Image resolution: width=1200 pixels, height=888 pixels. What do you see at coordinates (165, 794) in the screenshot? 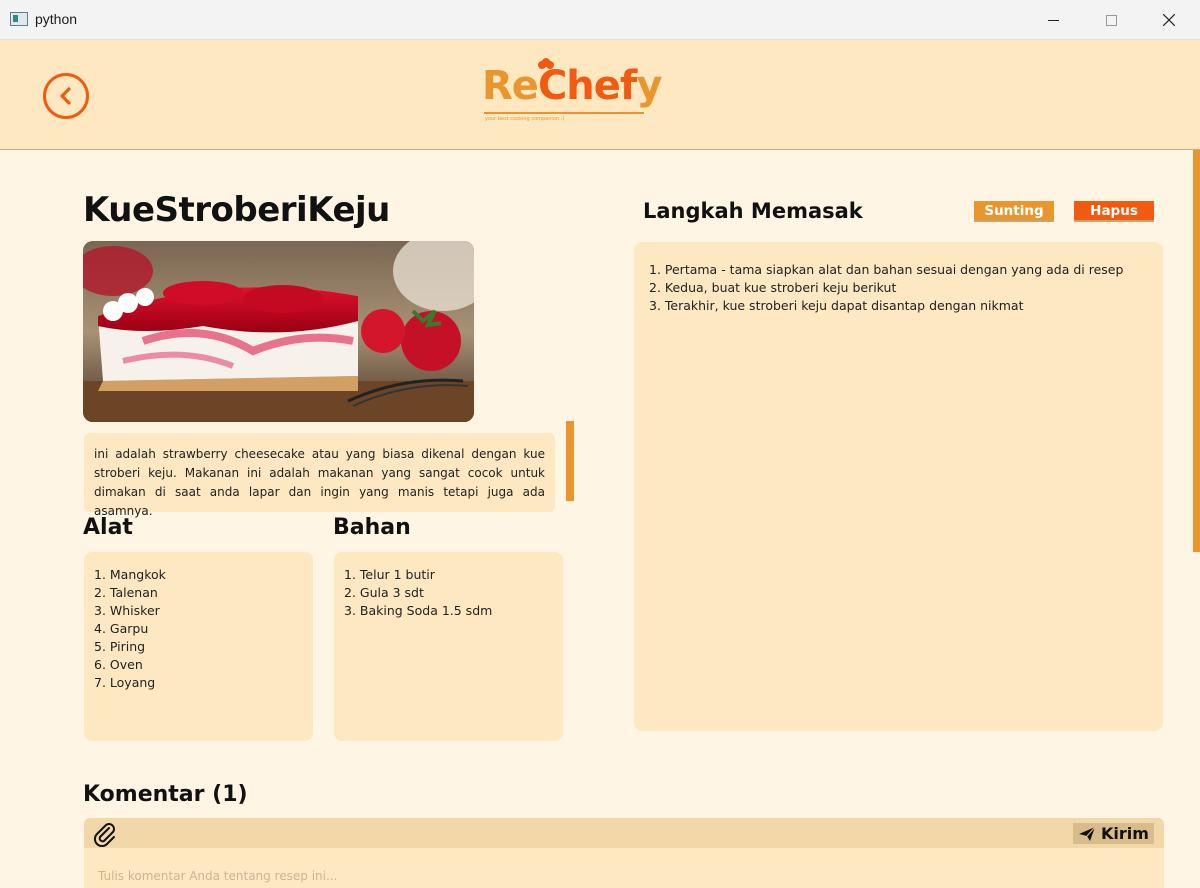
I see `comments-heading: Komentar (1)` at bounding box center [165, 794].